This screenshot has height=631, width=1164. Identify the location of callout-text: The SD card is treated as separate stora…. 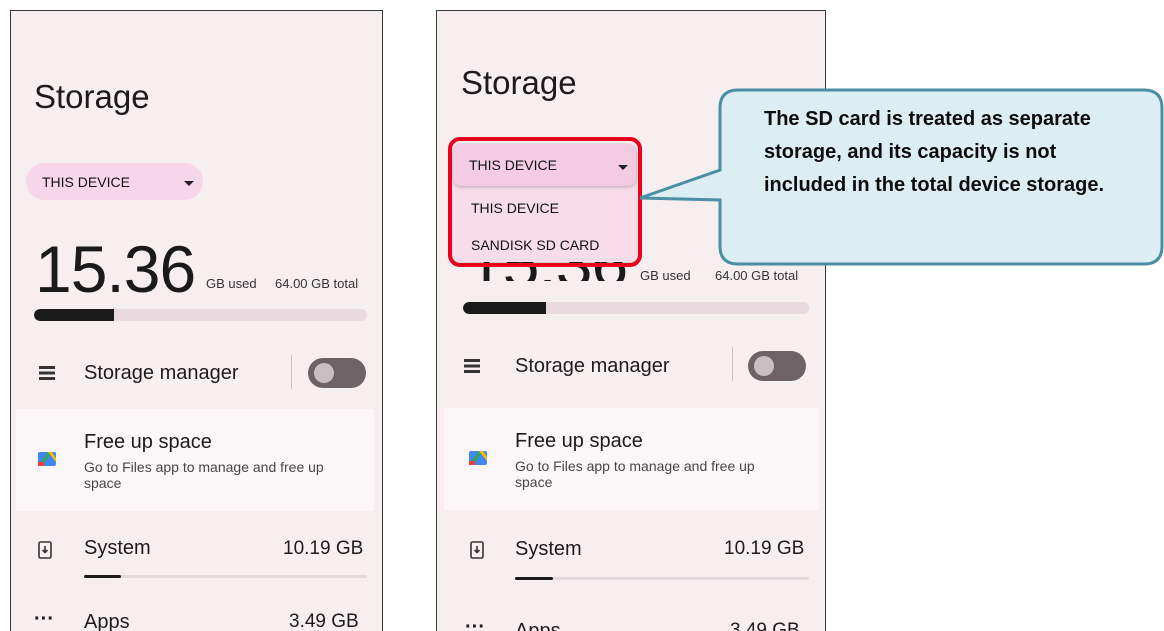
(934, 152).